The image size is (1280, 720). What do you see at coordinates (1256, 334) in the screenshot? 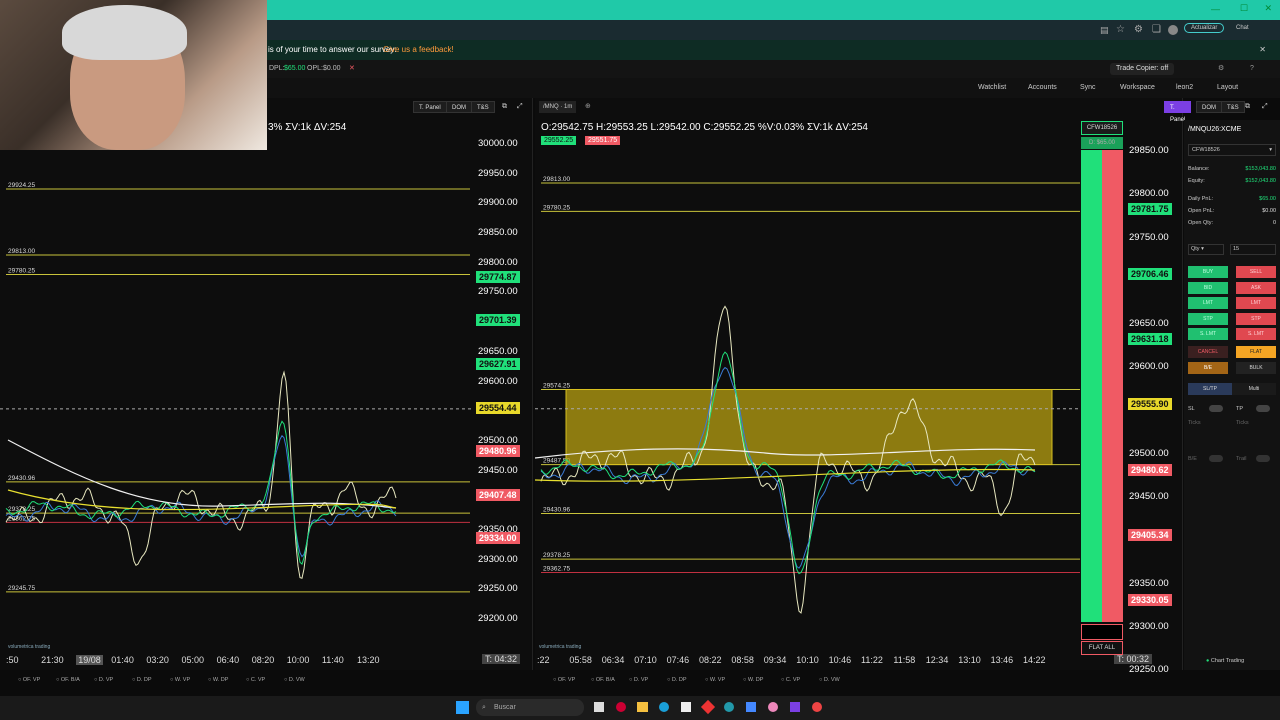
I see `sell-side-button: S. LMT` at bounding box center [1256, 334].